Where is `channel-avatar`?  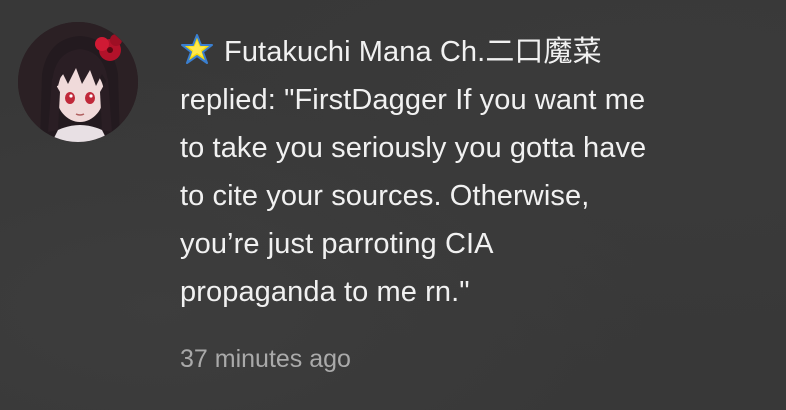 channel-avatar is located at coordinates (78, 82).